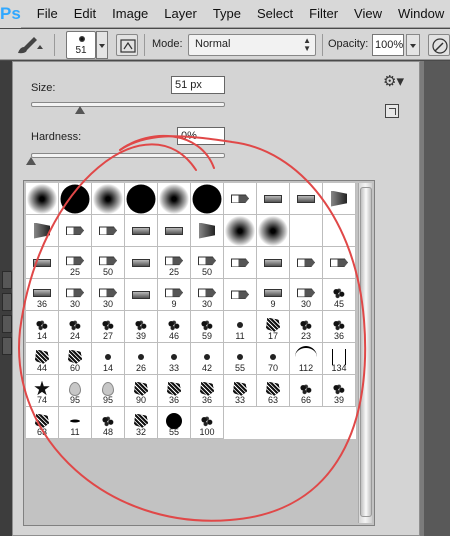 This screenshot has width=450, height=536. What do you see at coordinates (75, 327) in the screenshot?
I see `brush-preset-tile: 24` at bounding box center [75, 327].